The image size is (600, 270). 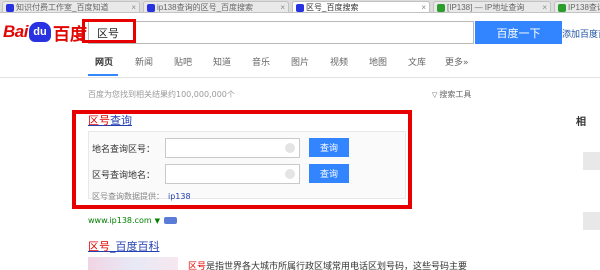 I want to click on nav-divider, so click(x=300, y=77).